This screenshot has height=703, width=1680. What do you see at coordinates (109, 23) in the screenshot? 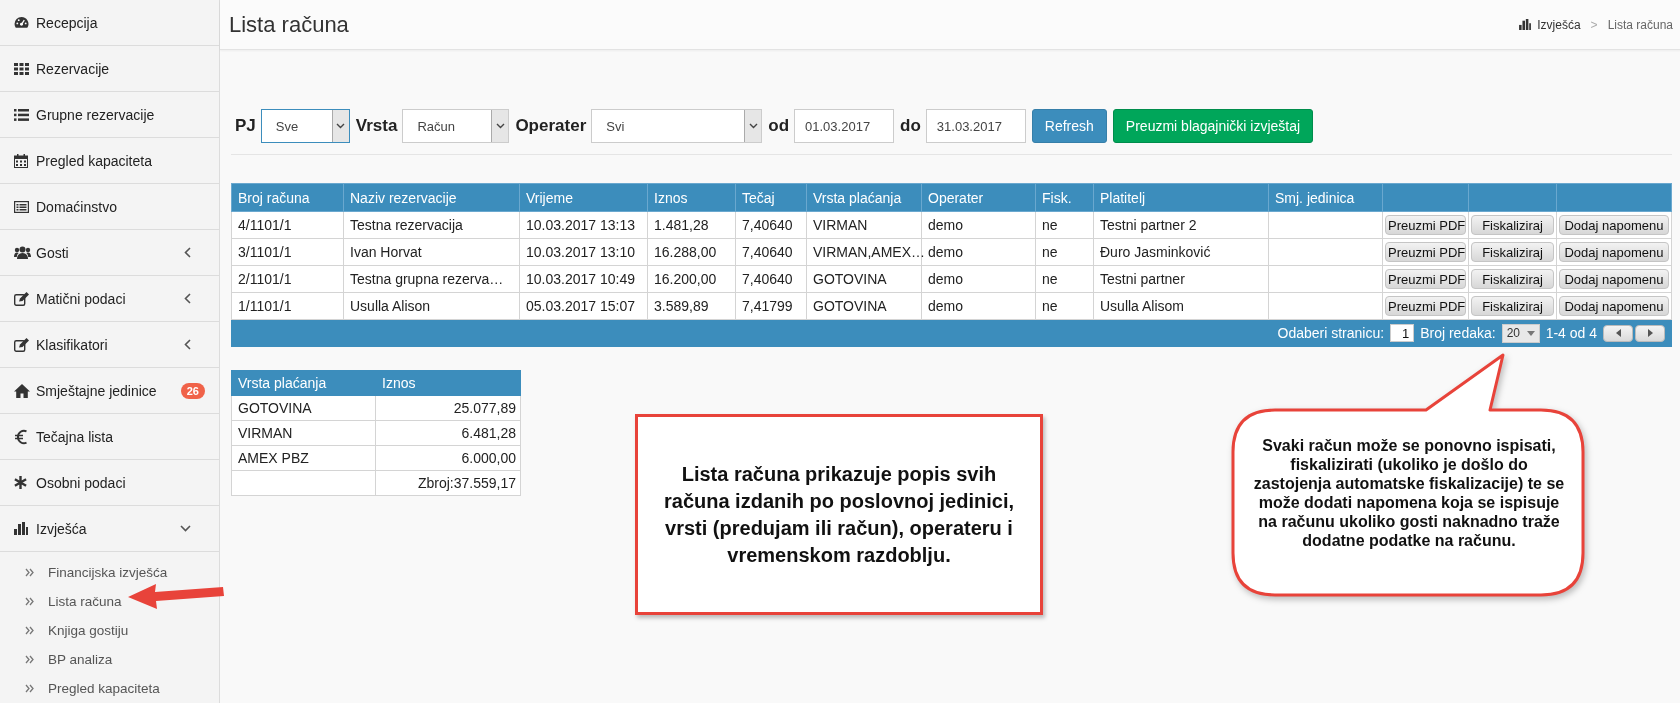
I see `sidebar-item: Recepcija` at bounding box center [109, 23].